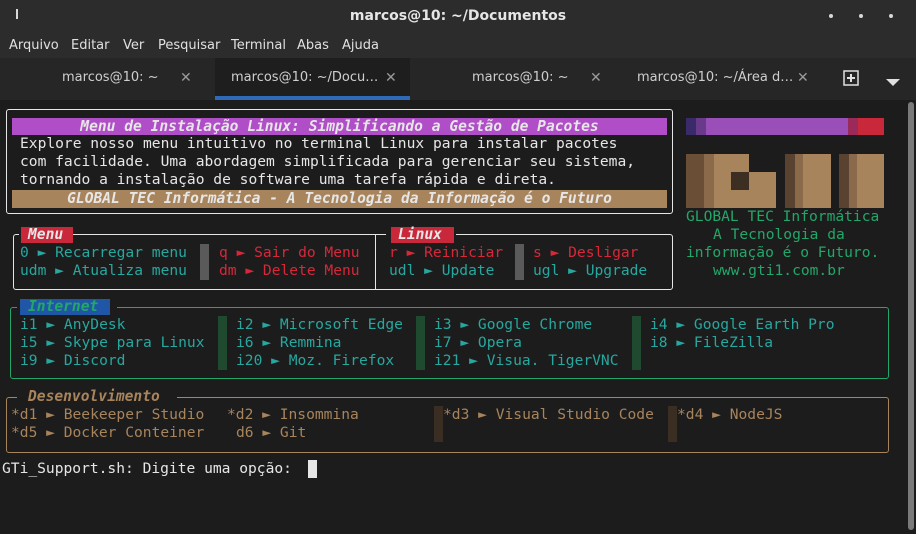  I want to click on chevron-down-icon, so click(893, 83).